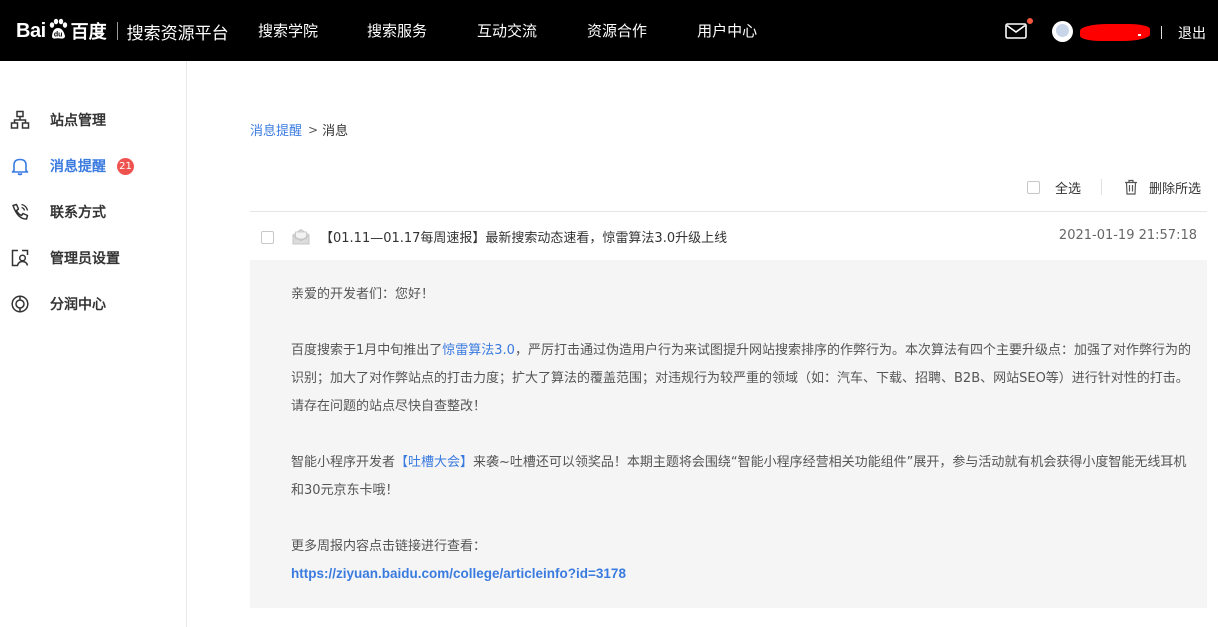 The width and height of the screenshot is (1218, 627). Describe the element at coordinates (367, 350) in the screenshot. I see `paragraph-1-text: 百度搜索于1月中旬推出了` at that location.